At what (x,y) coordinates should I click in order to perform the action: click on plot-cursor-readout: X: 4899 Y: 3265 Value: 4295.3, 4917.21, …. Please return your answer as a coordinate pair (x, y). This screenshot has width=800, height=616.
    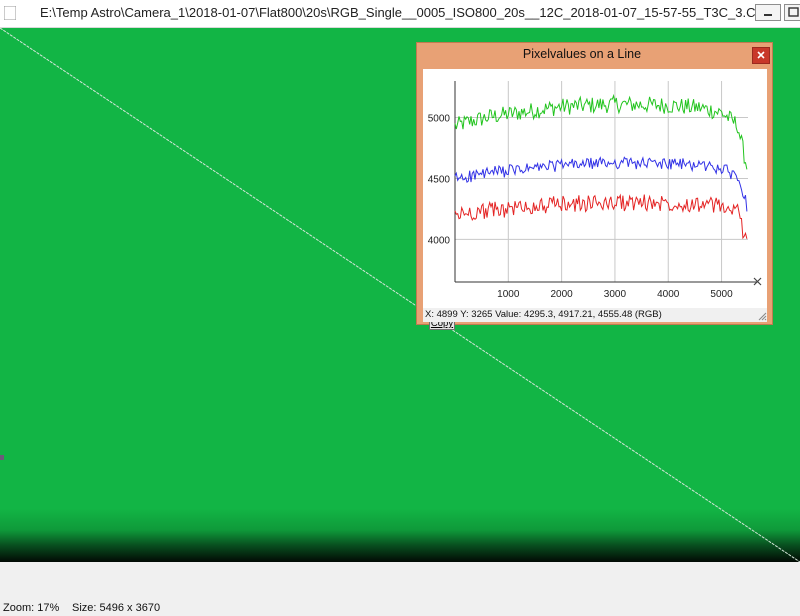
    Looking at the image, I should click on (595, 315).